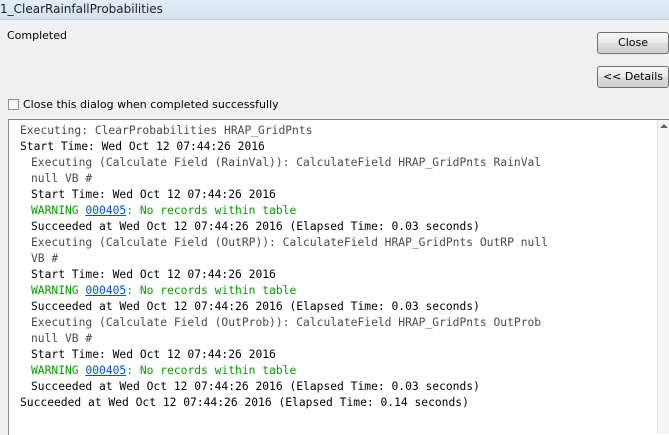  Describe the element at coordinates (45, 258) in the screenshot. I see `log-line: VB #` at that location.